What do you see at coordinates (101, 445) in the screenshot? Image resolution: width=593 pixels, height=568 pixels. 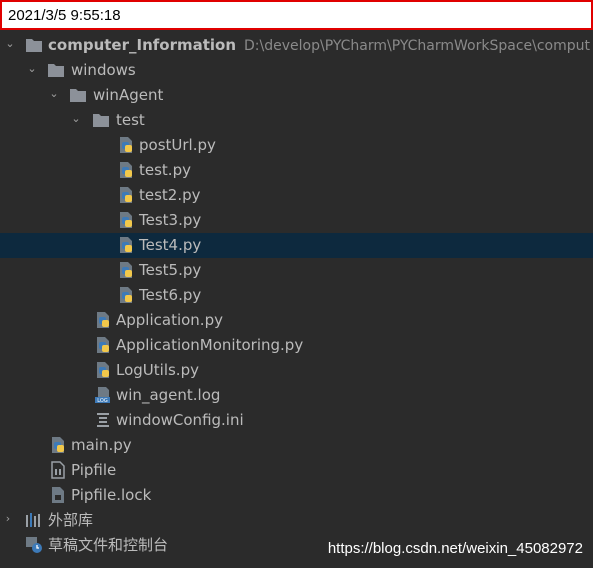 I see `tree-label: main.py` at bounding box center [101, 445].